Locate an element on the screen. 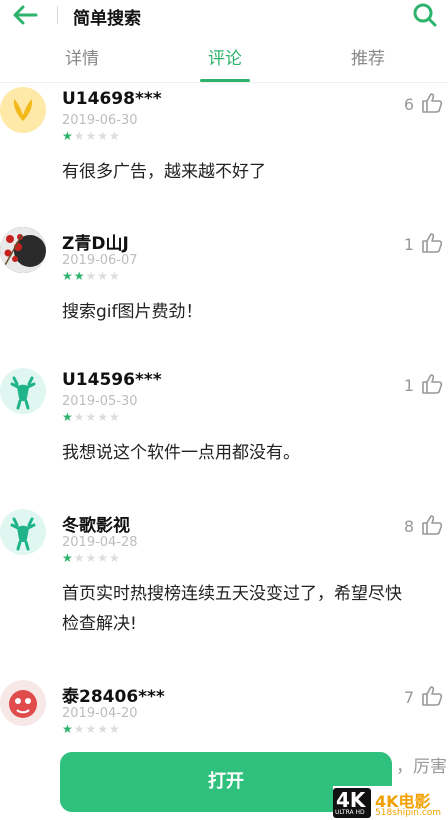  wheat-logo-icon is located at coordinates (23, 110).